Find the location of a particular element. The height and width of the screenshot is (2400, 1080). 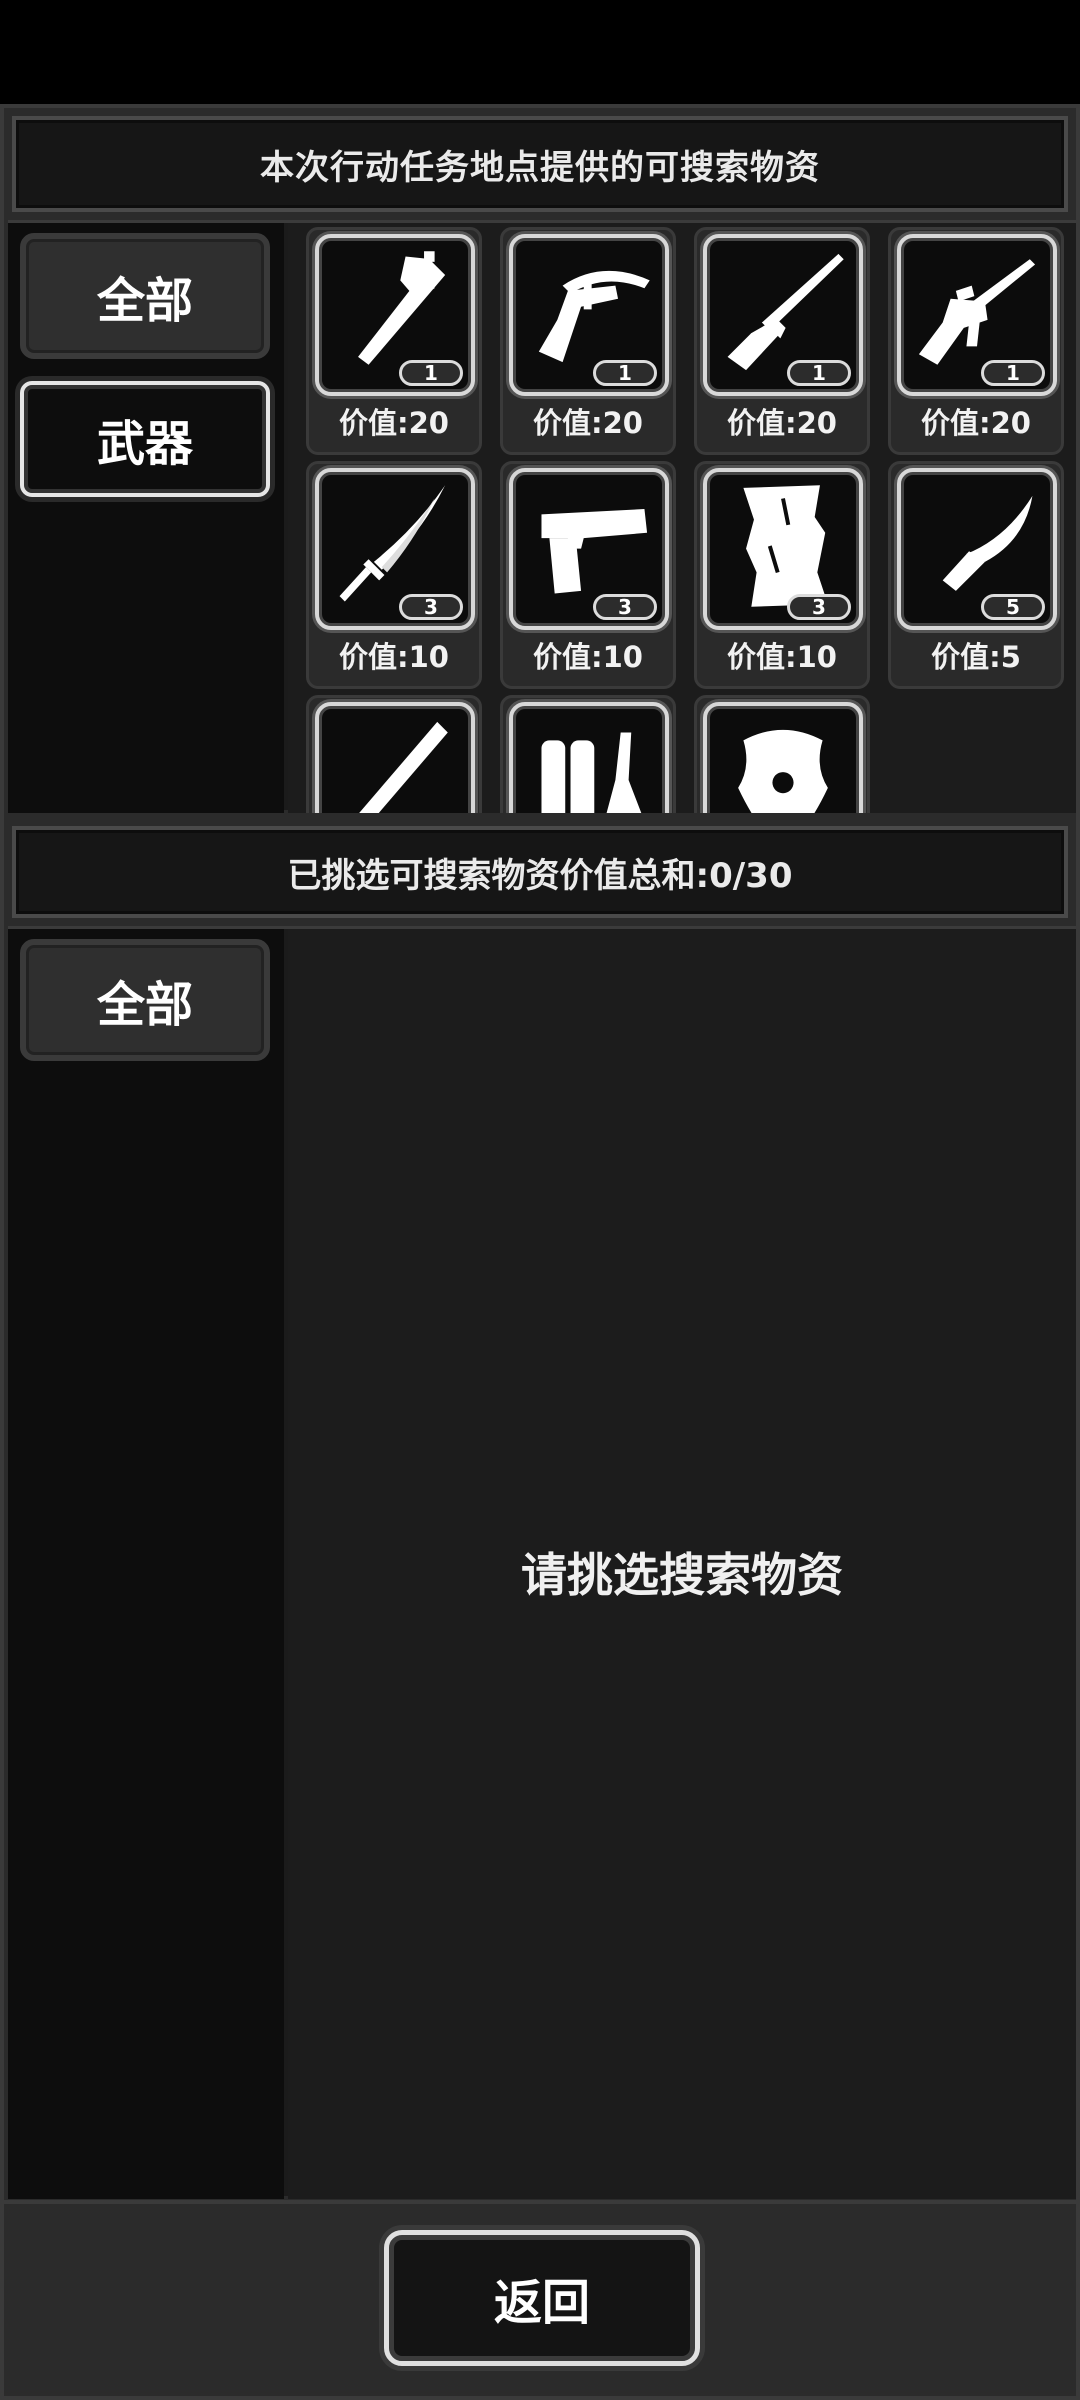

selected-category-column: 全部 is located at coordinates (146, 1564).